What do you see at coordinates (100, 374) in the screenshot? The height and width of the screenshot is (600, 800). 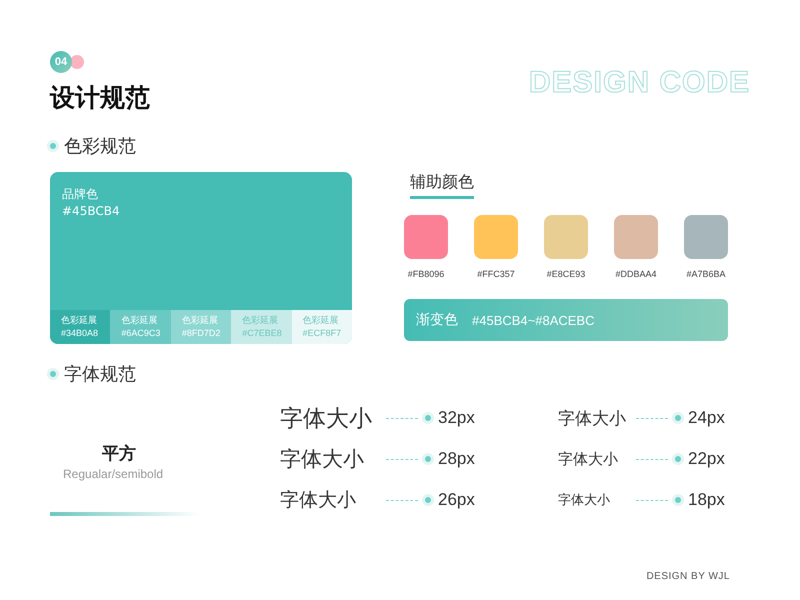 I see `section-title: 字体规范` at bounding box center [100, 374].